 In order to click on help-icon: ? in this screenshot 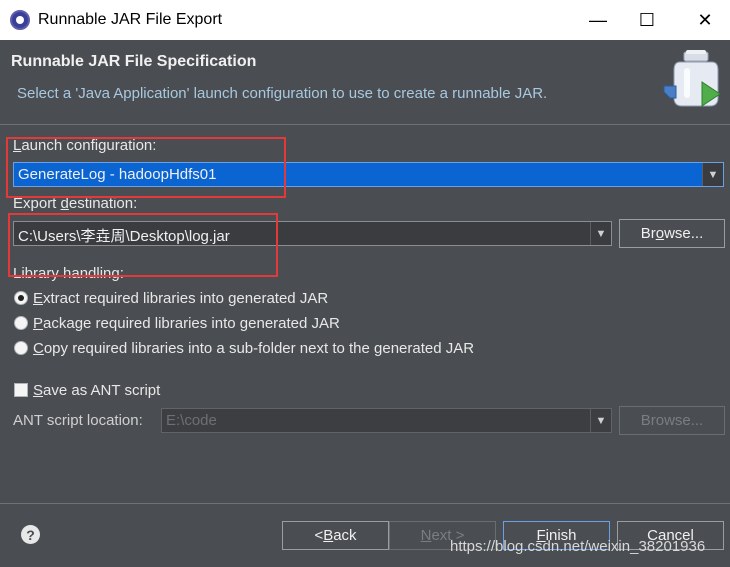, I will do `click(30, 534)`.